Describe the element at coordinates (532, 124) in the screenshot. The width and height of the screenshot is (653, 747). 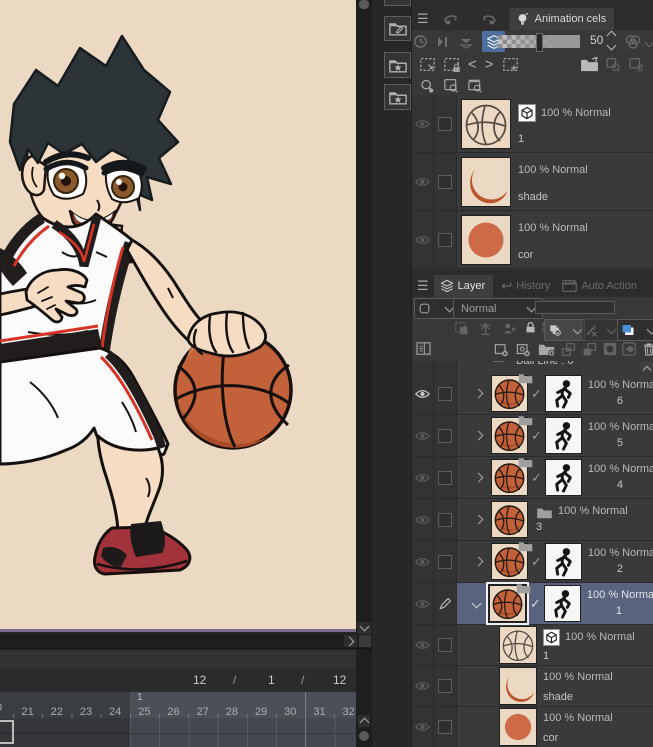
I see `cel-row-1: 100 % Normal 1` at that location.